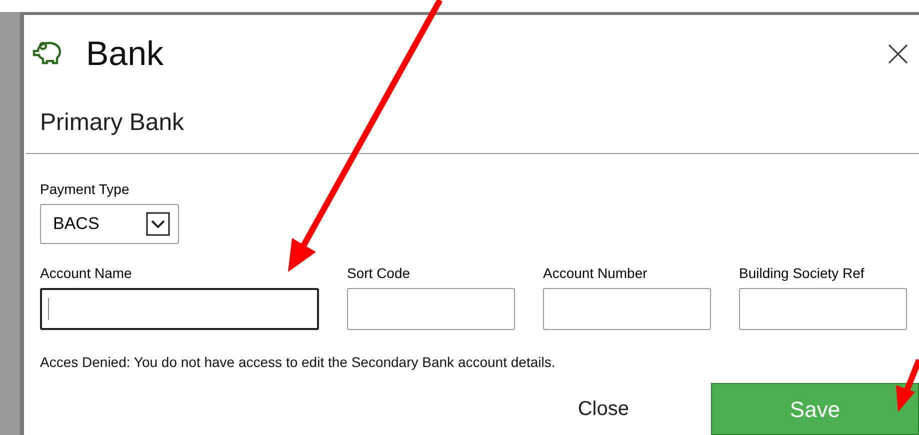 The height and width of the screenshot is (435, 919). I want to click on section-title: Primary Bank, so click(112, 123).